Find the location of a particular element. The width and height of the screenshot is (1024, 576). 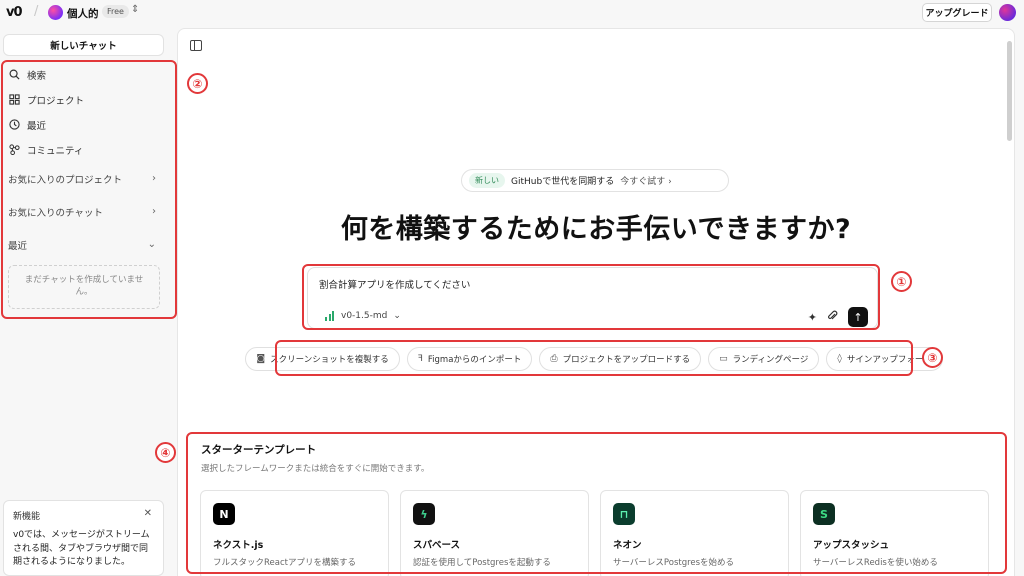

scrollbar is located at coordinates (1009, 91).